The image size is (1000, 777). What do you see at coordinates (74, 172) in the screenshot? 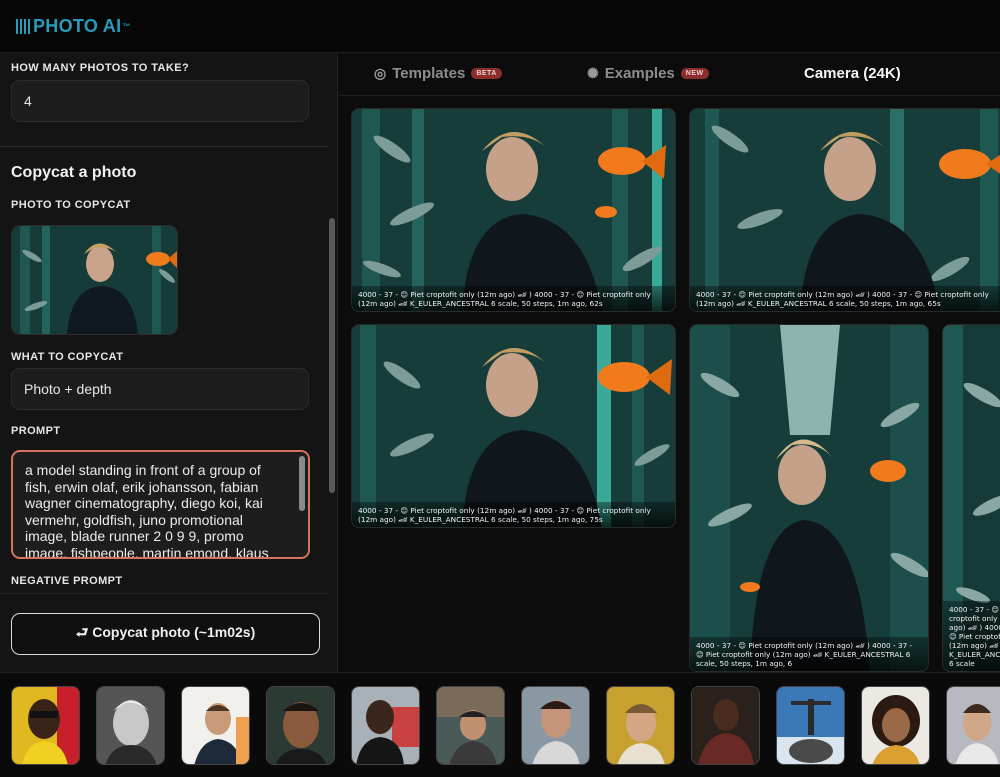
I see `copycat-section-title: Copycat a photo` at bounding box center [74, 172].